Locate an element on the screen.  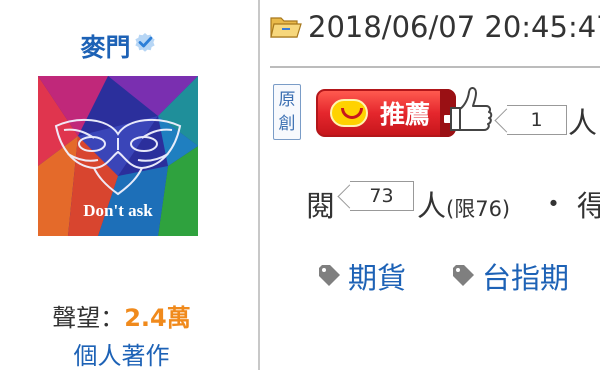
reputation-value: 2.4萬 is located at coordinates (157, 318).